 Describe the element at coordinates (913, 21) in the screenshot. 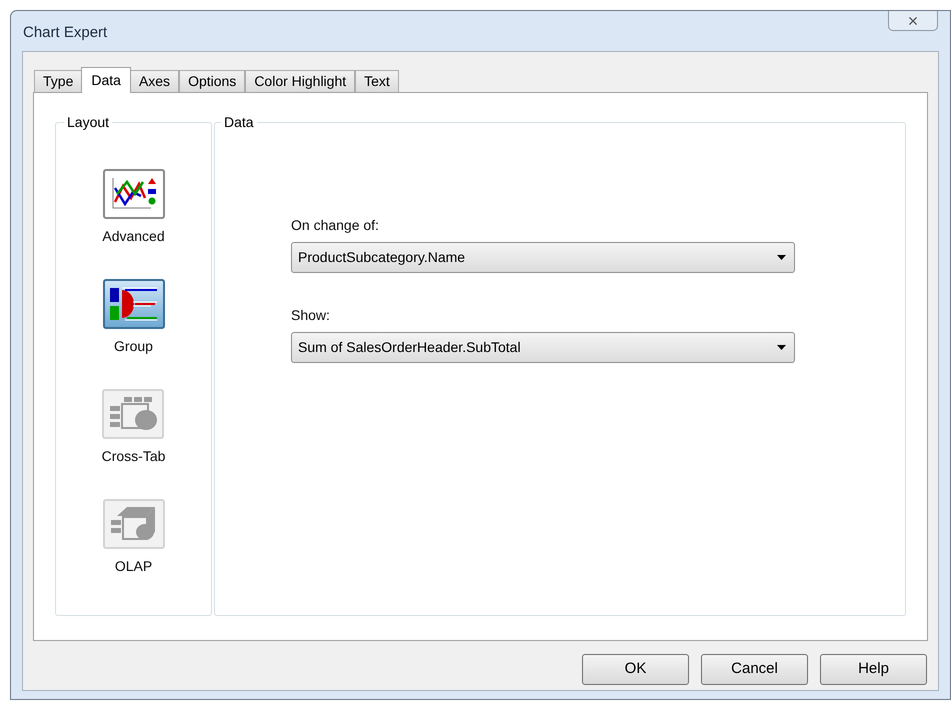

I see `close-button: ×` at that location.